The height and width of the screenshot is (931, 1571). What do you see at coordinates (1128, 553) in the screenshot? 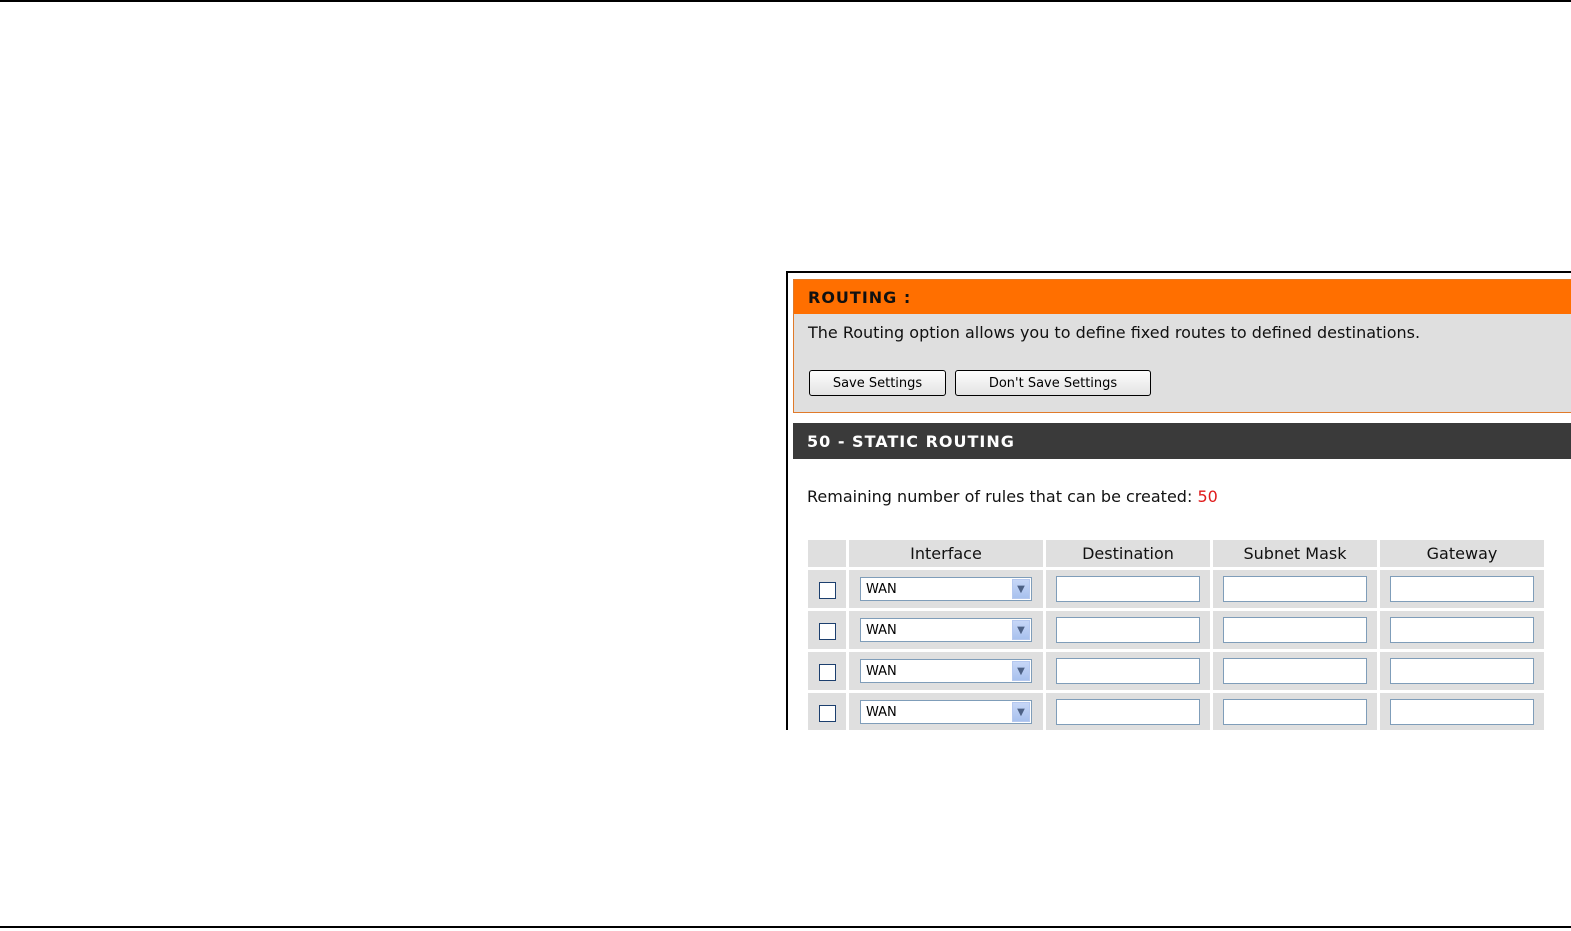
I see `column-header-destination: Destination` at bounding box center [1128, 553].